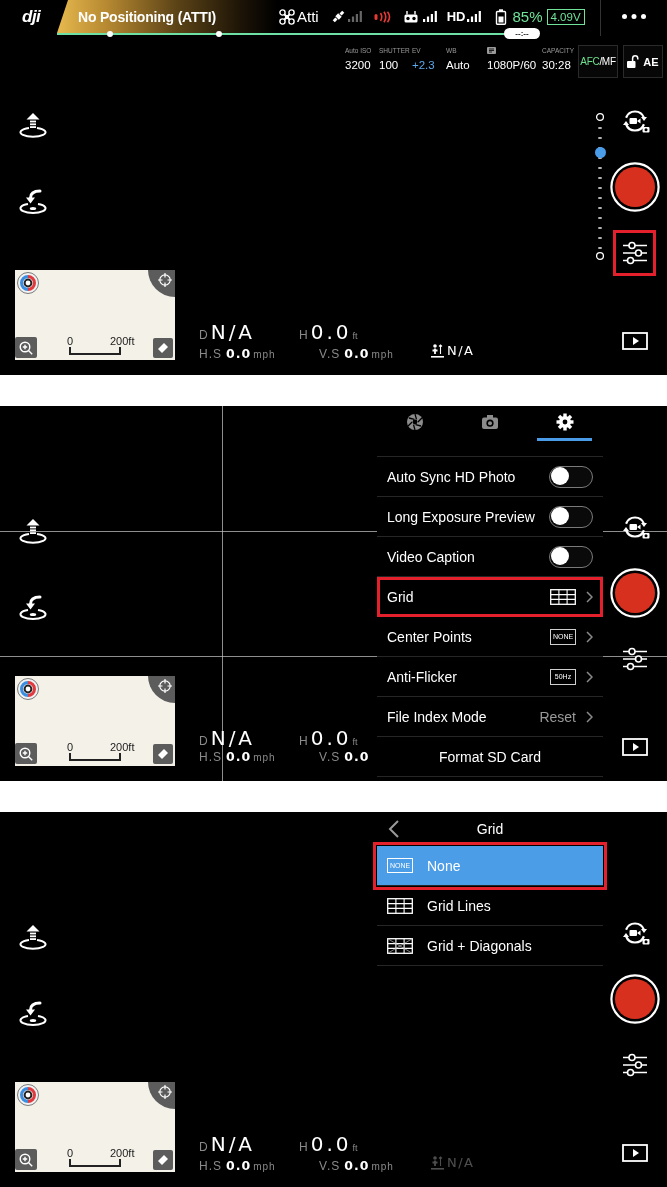 This screenshot has height=1187, width=667. What do you see at coordinates (303, 741) in the screenshot?
I see `height-label: H` at bounding box center [303, 741].